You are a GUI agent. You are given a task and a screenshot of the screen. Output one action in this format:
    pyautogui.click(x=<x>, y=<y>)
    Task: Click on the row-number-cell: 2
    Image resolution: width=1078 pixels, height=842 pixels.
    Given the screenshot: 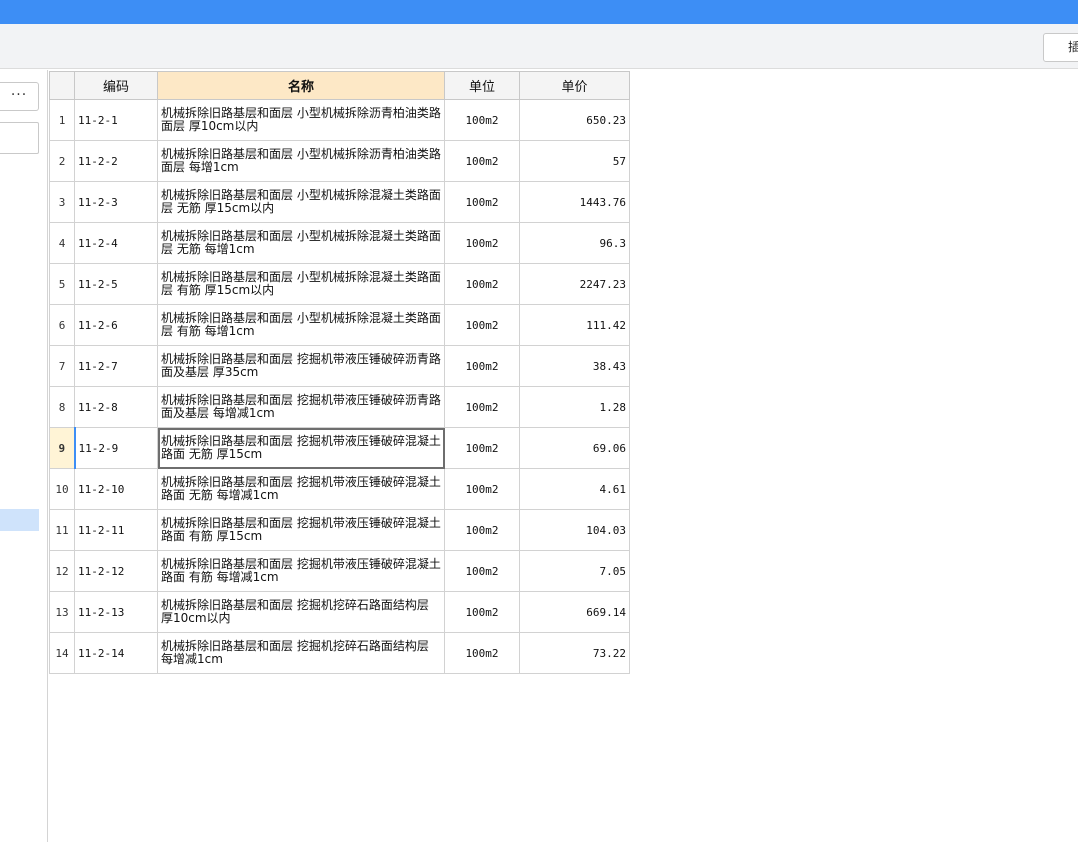 What is the action you would take?
    pyautogui.click(x=62, y=161)
    